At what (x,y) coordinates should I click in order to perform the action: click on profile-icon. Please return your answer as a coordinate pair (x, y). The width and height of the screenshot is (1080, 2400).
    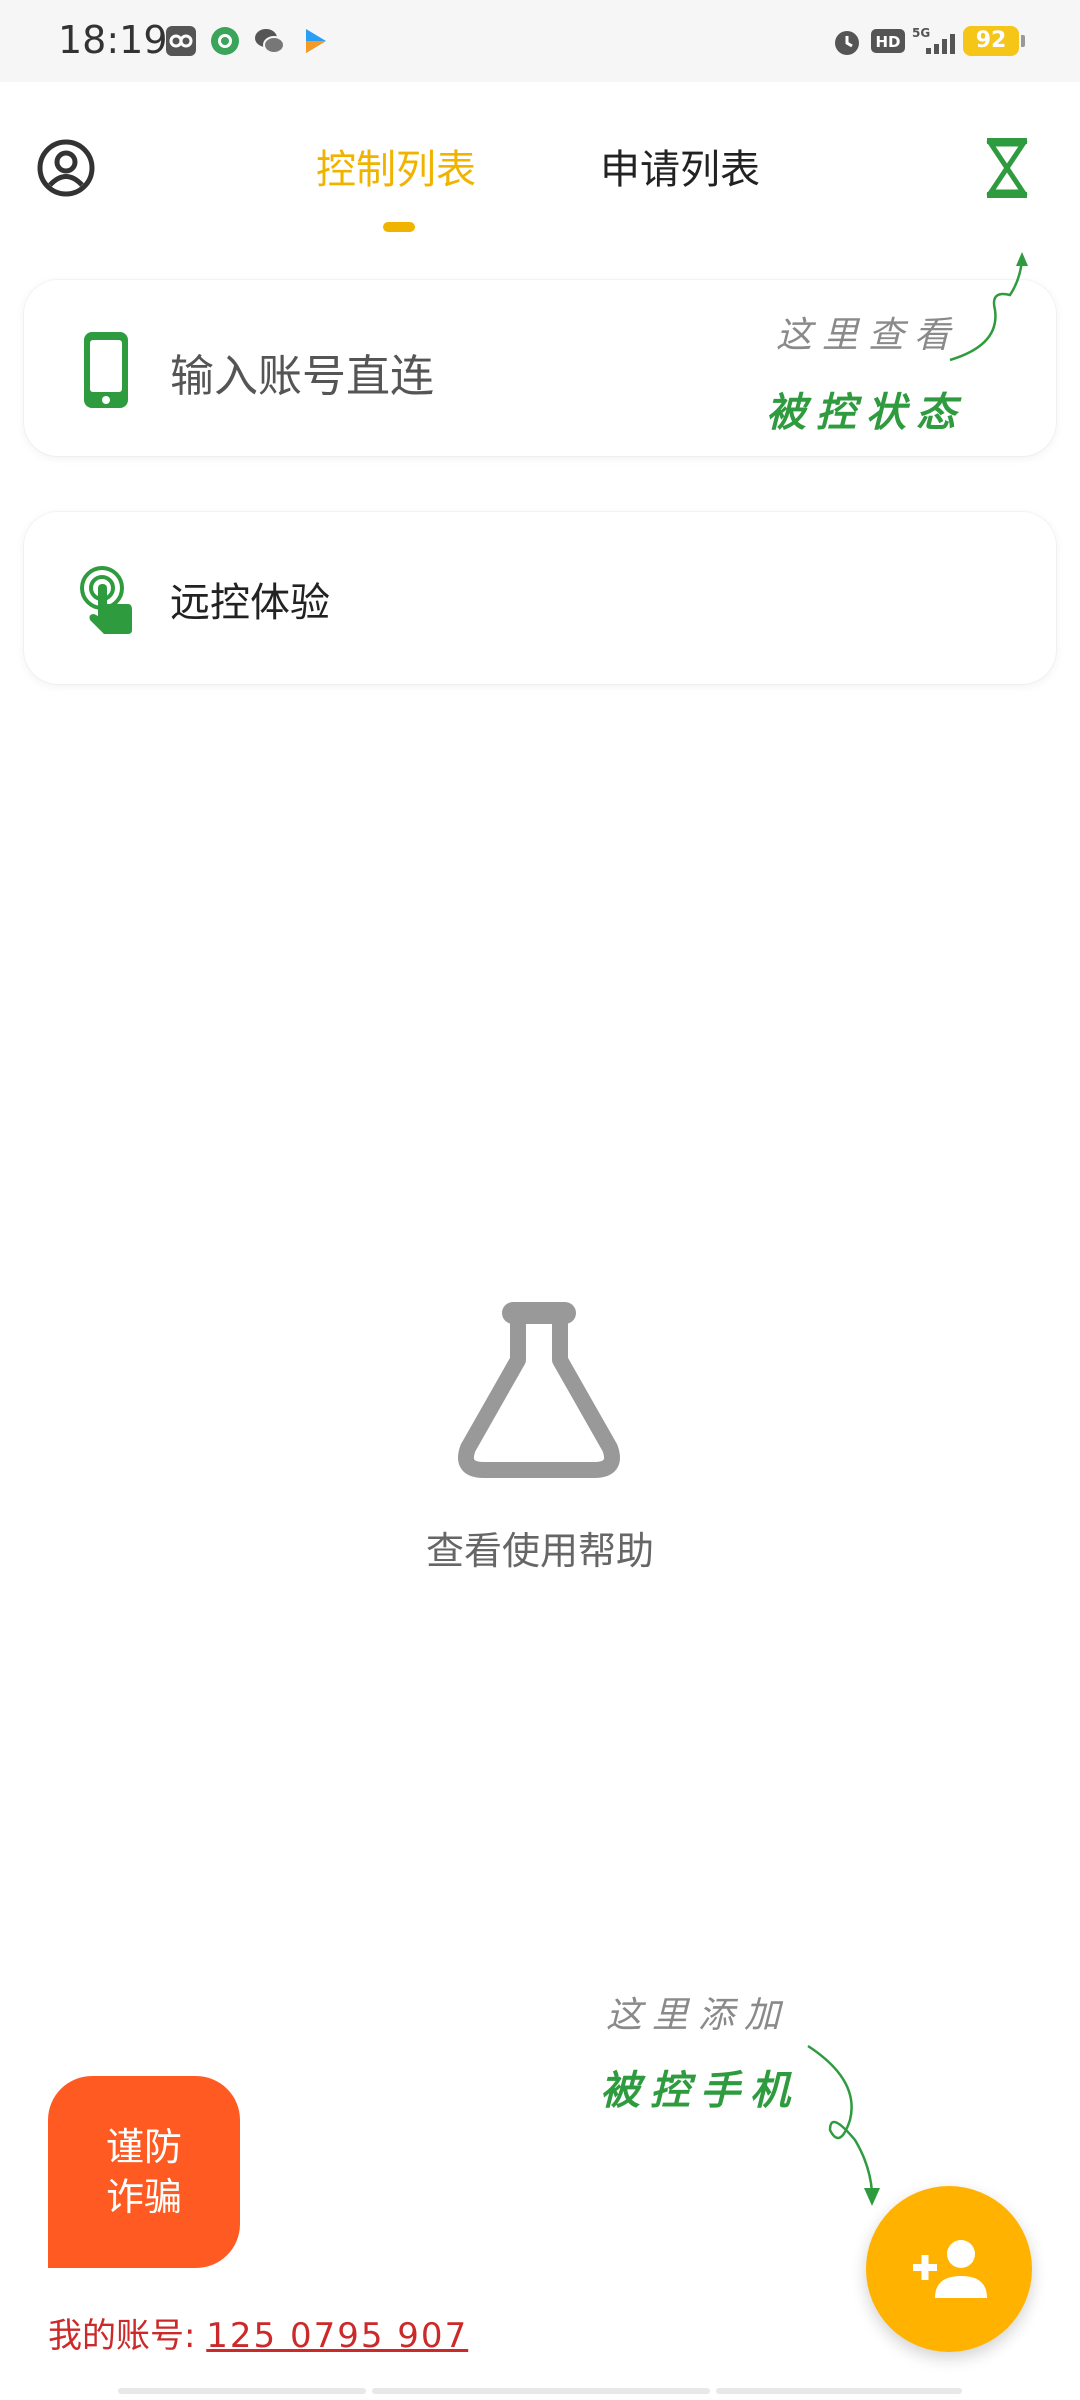
    Looking at the image, I should click on (66, 168).